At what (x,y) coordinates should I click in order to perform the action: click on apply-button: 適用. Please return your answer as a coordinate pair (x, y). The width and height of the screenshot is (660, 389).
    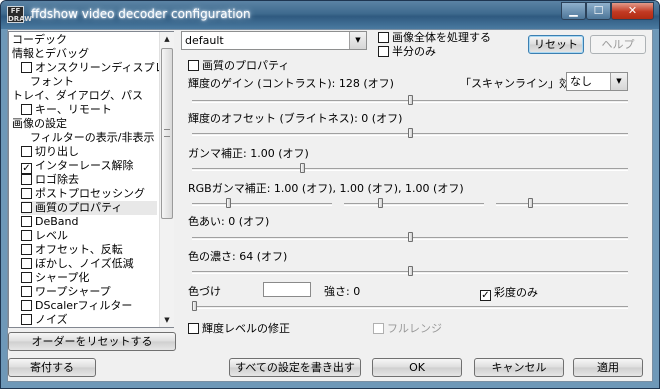
    Looking at the image, I should click on (608, 367).